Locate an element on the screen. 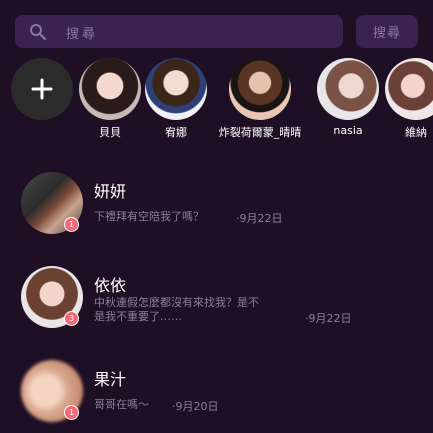 The width and height of the screenshot is (433, 433). story-item: 維納 is located at coordinates (402, 97).